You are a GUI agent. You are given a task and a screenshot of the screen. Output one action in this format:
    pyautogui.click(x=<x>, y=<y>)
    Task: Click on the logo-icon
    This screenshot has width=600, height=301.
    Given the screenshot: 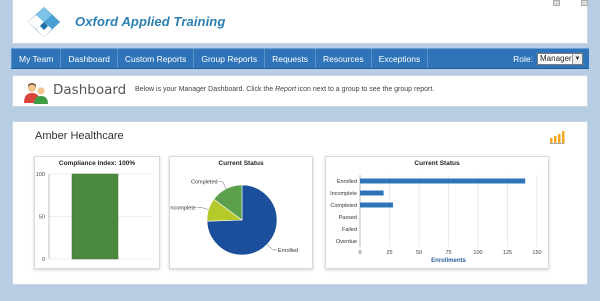 What is the action you would take?
    pyautogui.click(x=44, y=22)
    